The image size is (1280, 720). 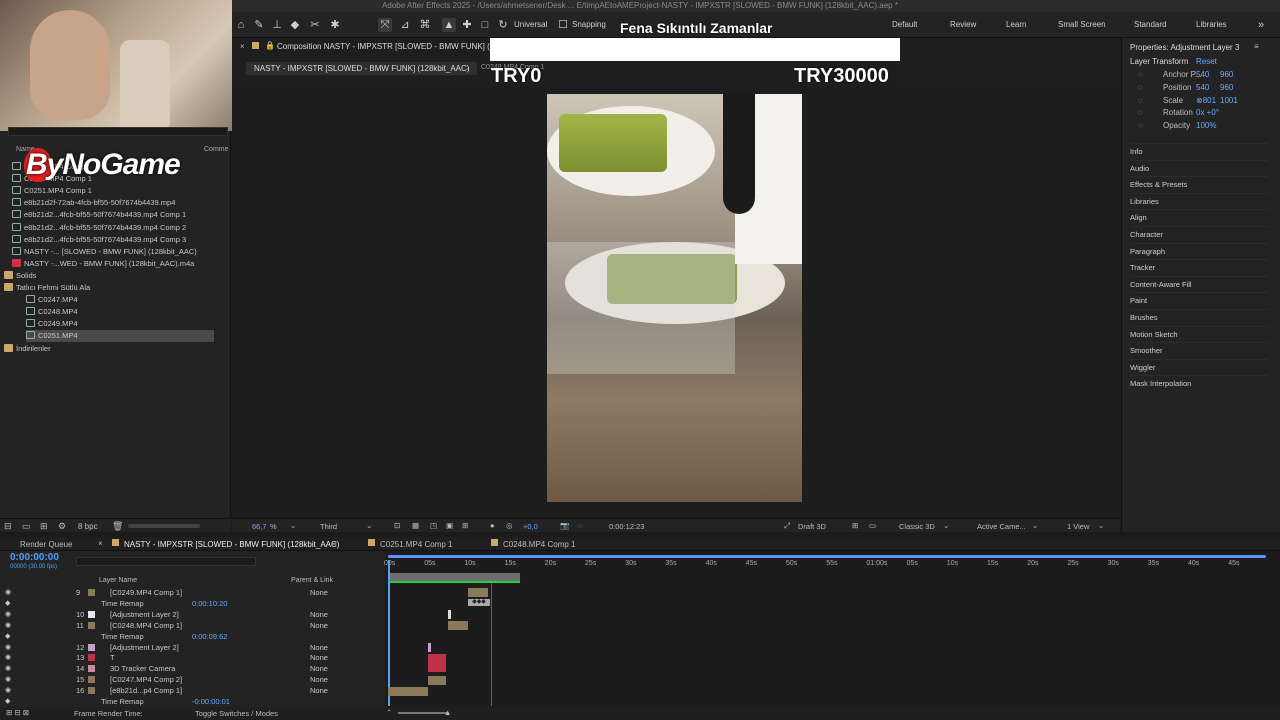 I want to click on tab-c0251: C0251.MP4 Comp 1, so click(x=416, y=544).